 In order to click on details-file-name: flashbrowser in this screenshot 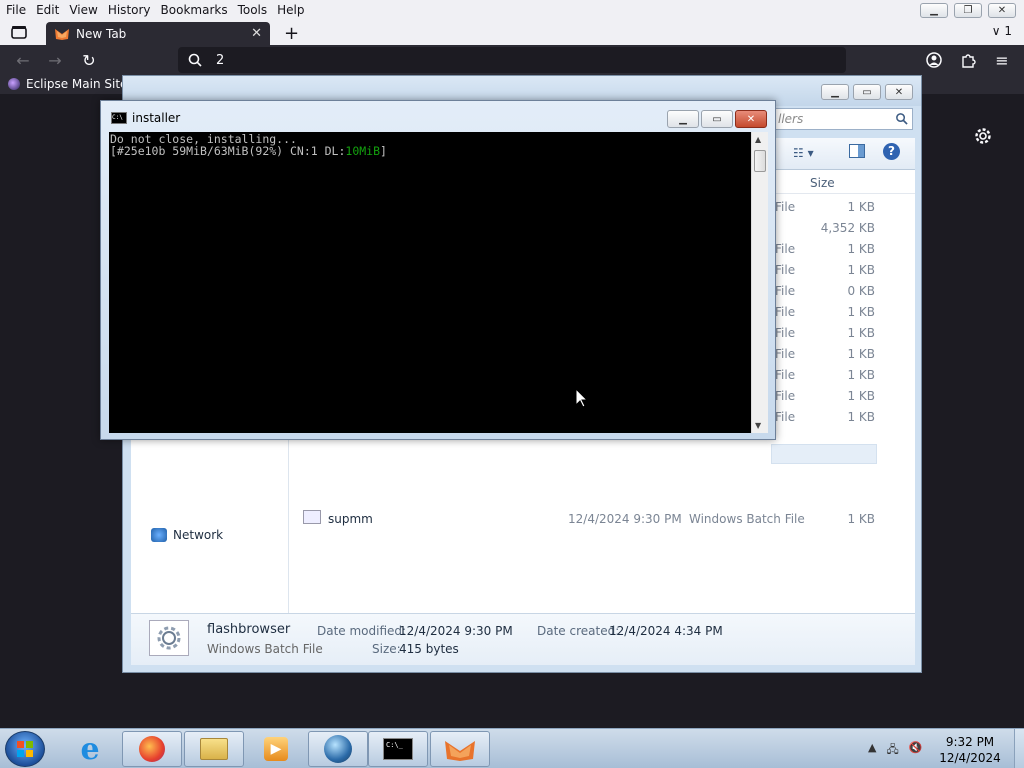, I will do `click(249, 629)`.